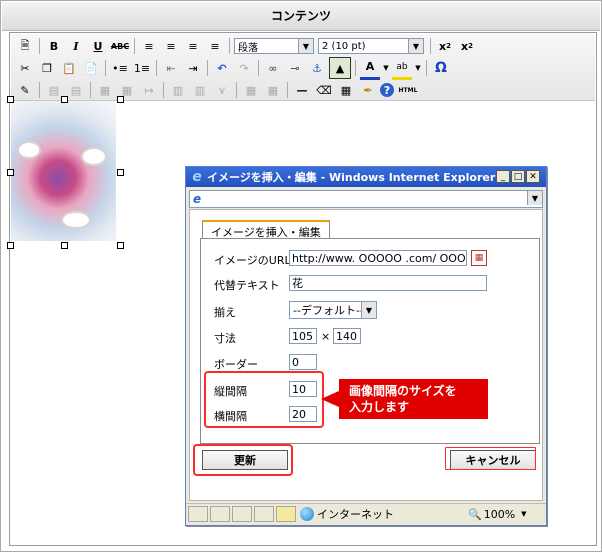  I want to click on cut-icon: ✂, so click(25, 68).